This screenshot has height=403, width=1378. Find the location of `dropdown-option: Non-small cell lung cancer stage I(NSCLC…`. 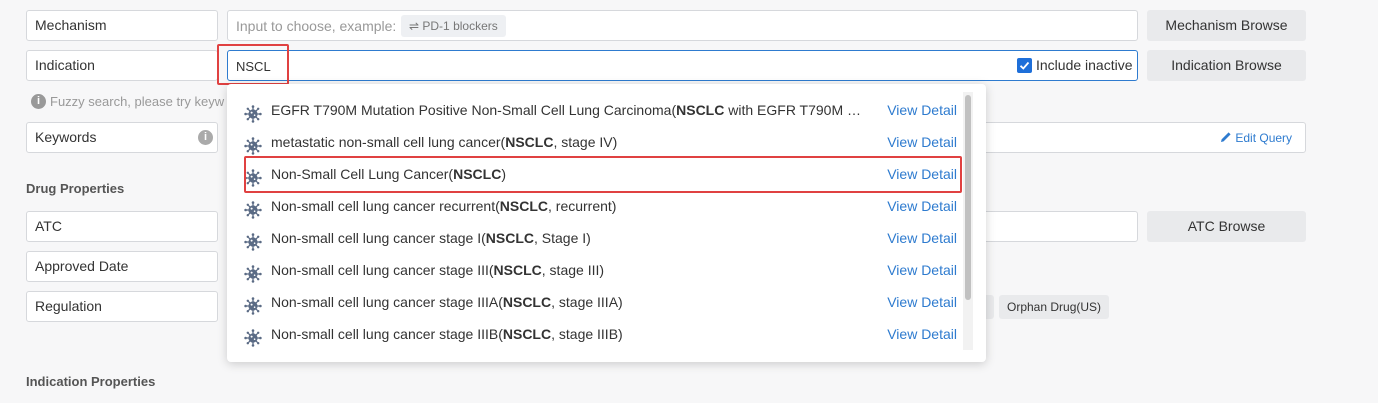

dropdown-option: Non-small cell lung cancer stage I(NSCLC… is located at coordinates (604, 238).